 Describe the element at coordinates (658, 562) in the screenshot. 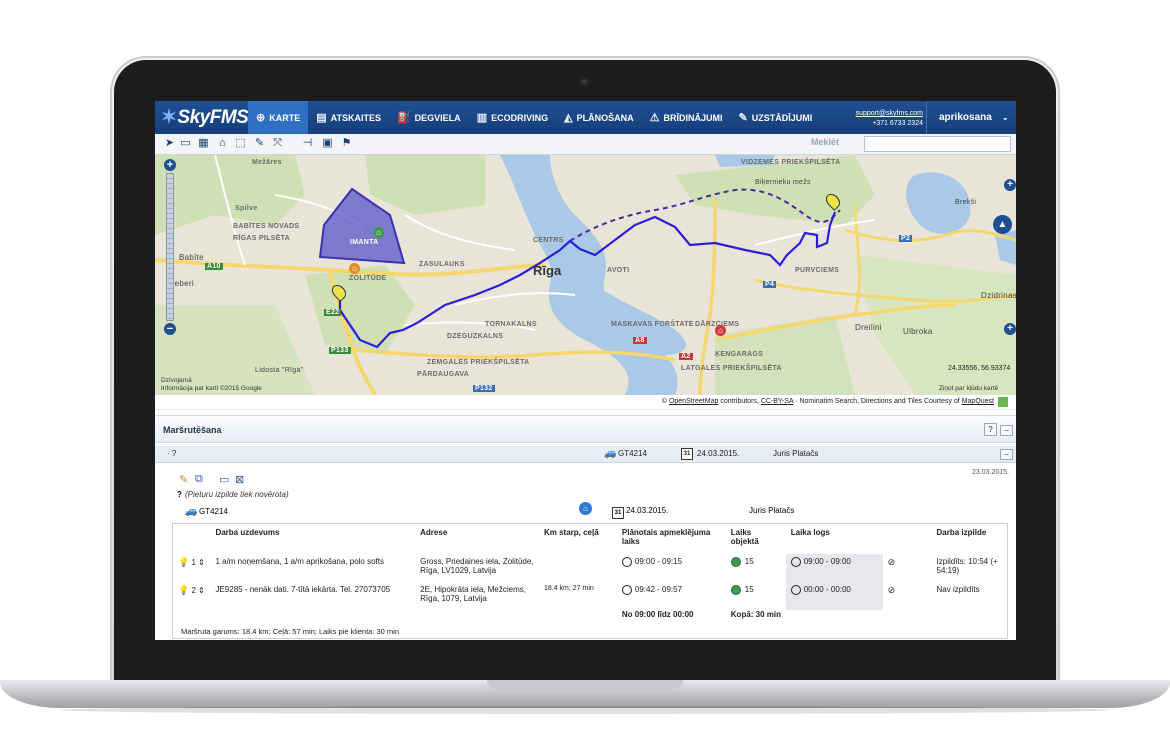

I see `planned-cell: 09:00 - 09:15` at that location.